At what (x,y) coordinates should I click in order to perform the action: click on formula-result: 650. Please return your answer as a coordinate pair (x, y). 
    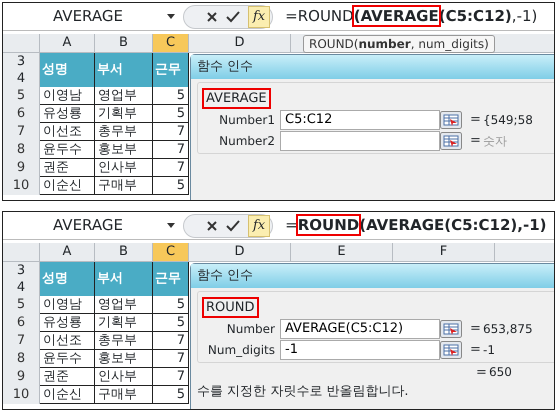
    Looking at the image, I should click on (500, 372).